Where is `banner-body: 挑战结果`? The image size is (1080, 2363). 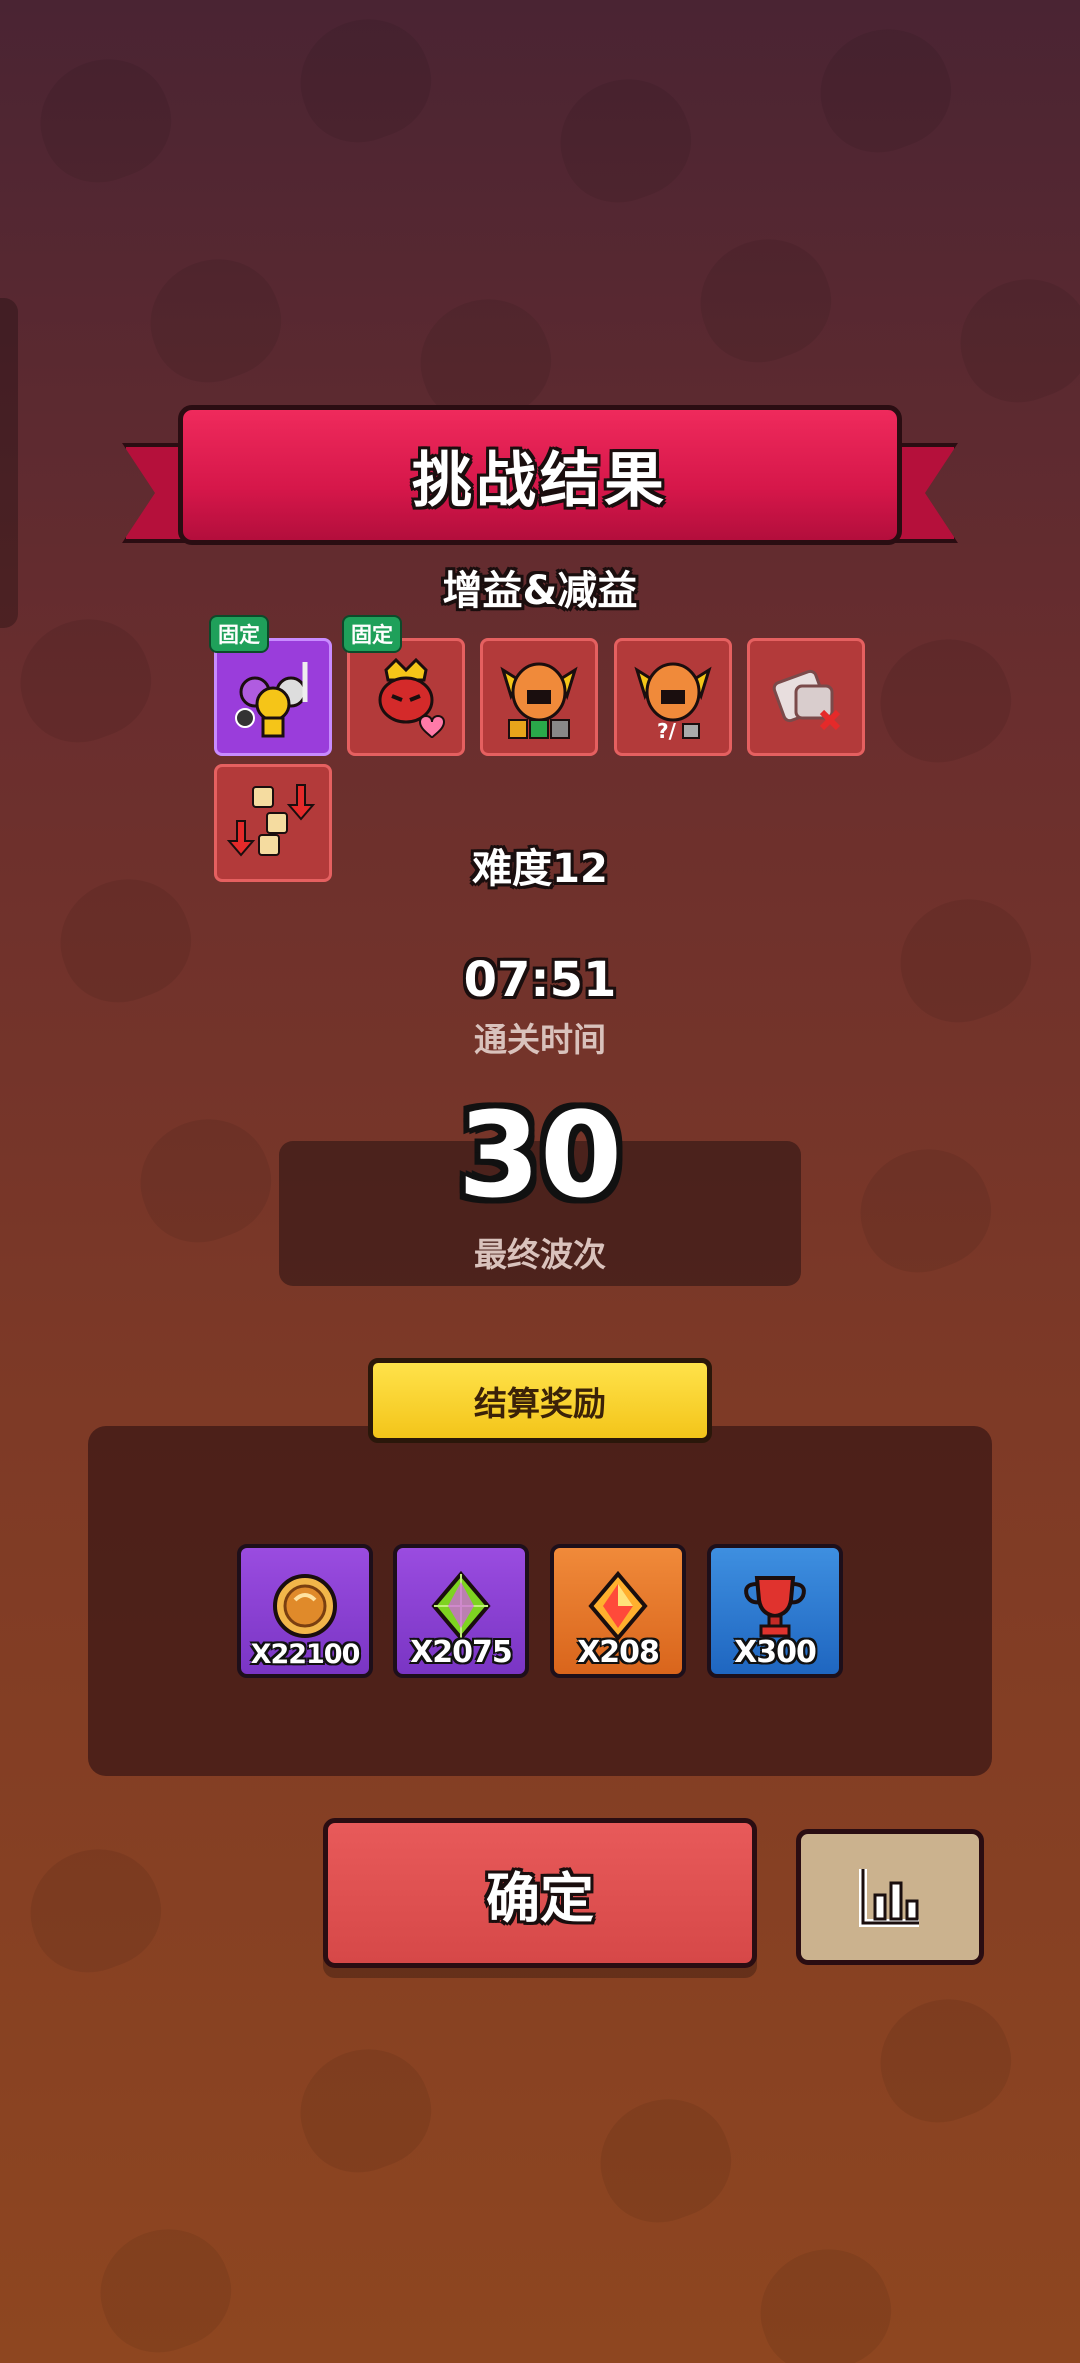
banner-body: 挑战结果 is located at coordinates (540, 475).